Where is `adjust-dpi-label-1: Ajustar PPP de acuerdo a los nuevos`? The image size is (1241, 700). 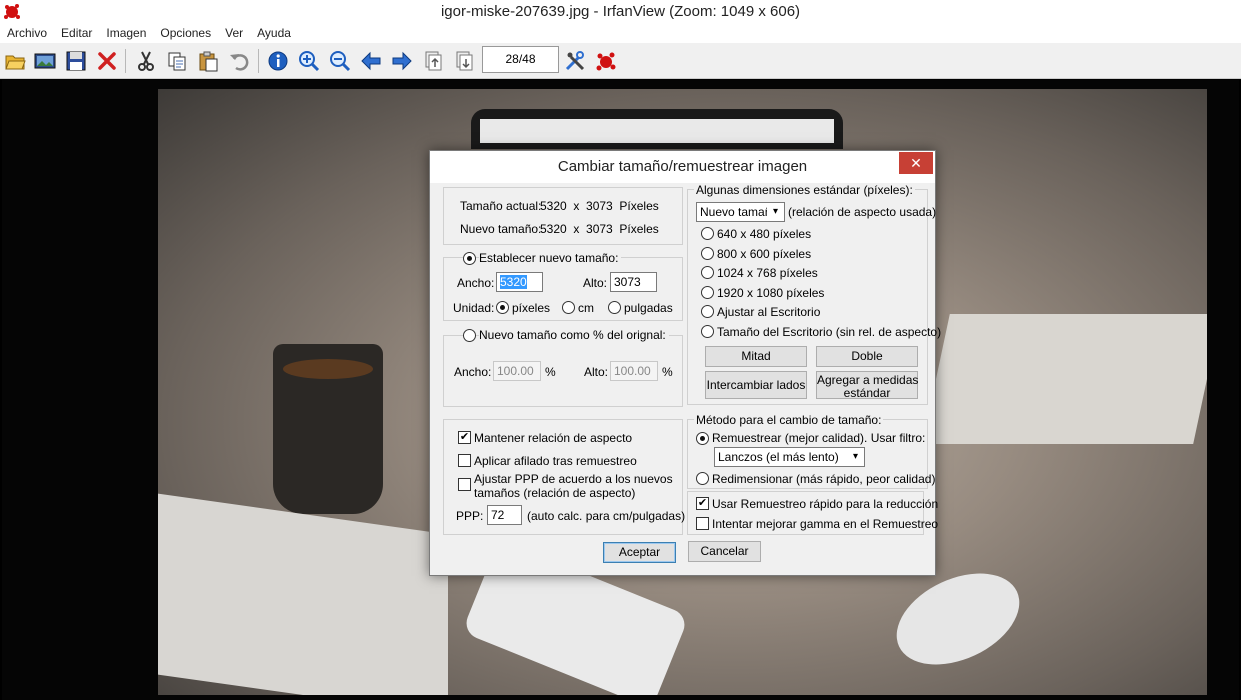
adjust-dpi-label-1: Ajustar PPP de acuerdo a los nuevos is located at coordinates (573, 479).